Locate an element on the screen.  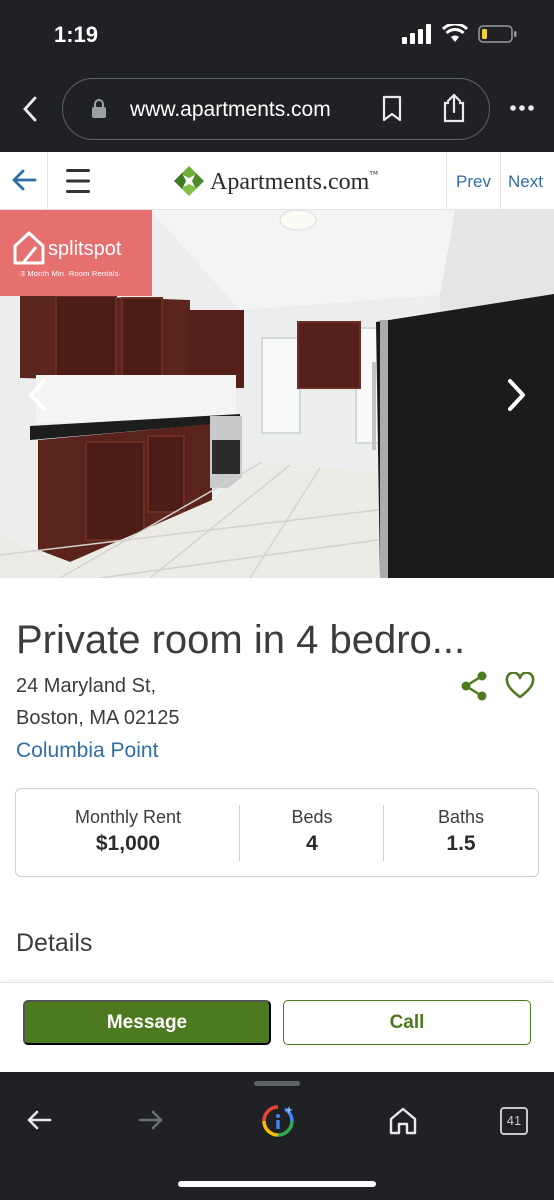
url-text: www.apartments.com is located at coordinates (230, 110).